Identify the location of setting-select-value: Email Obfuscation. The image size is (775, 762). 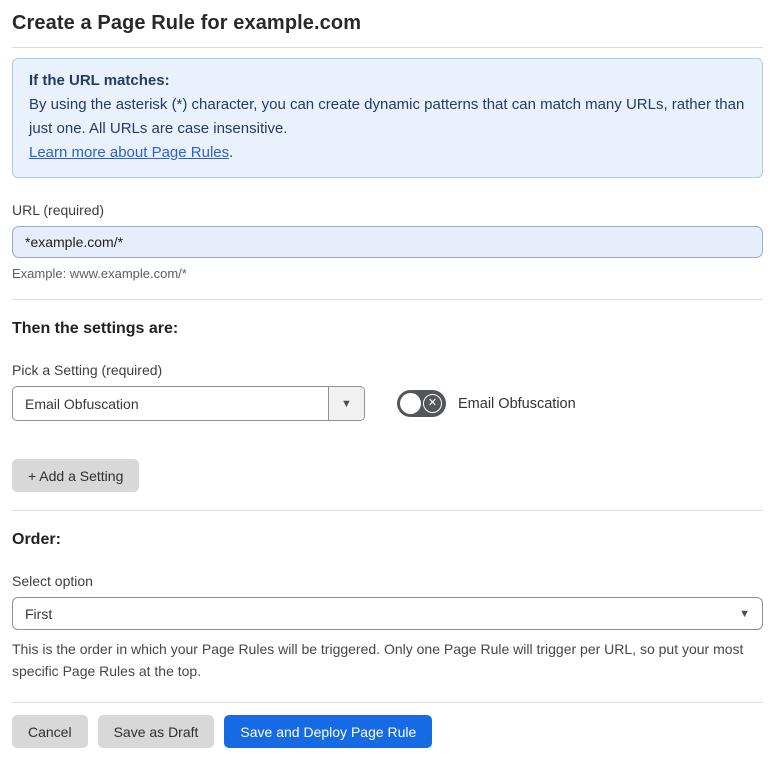
(82, 403).